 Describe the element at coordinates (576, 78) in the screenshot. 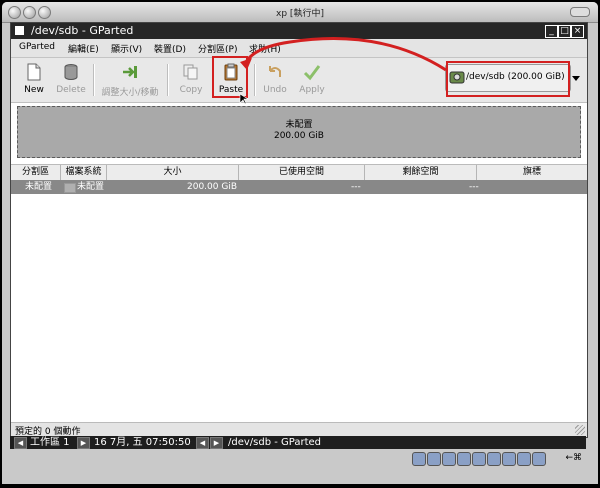

I see `chevron-down-icon` at that location.